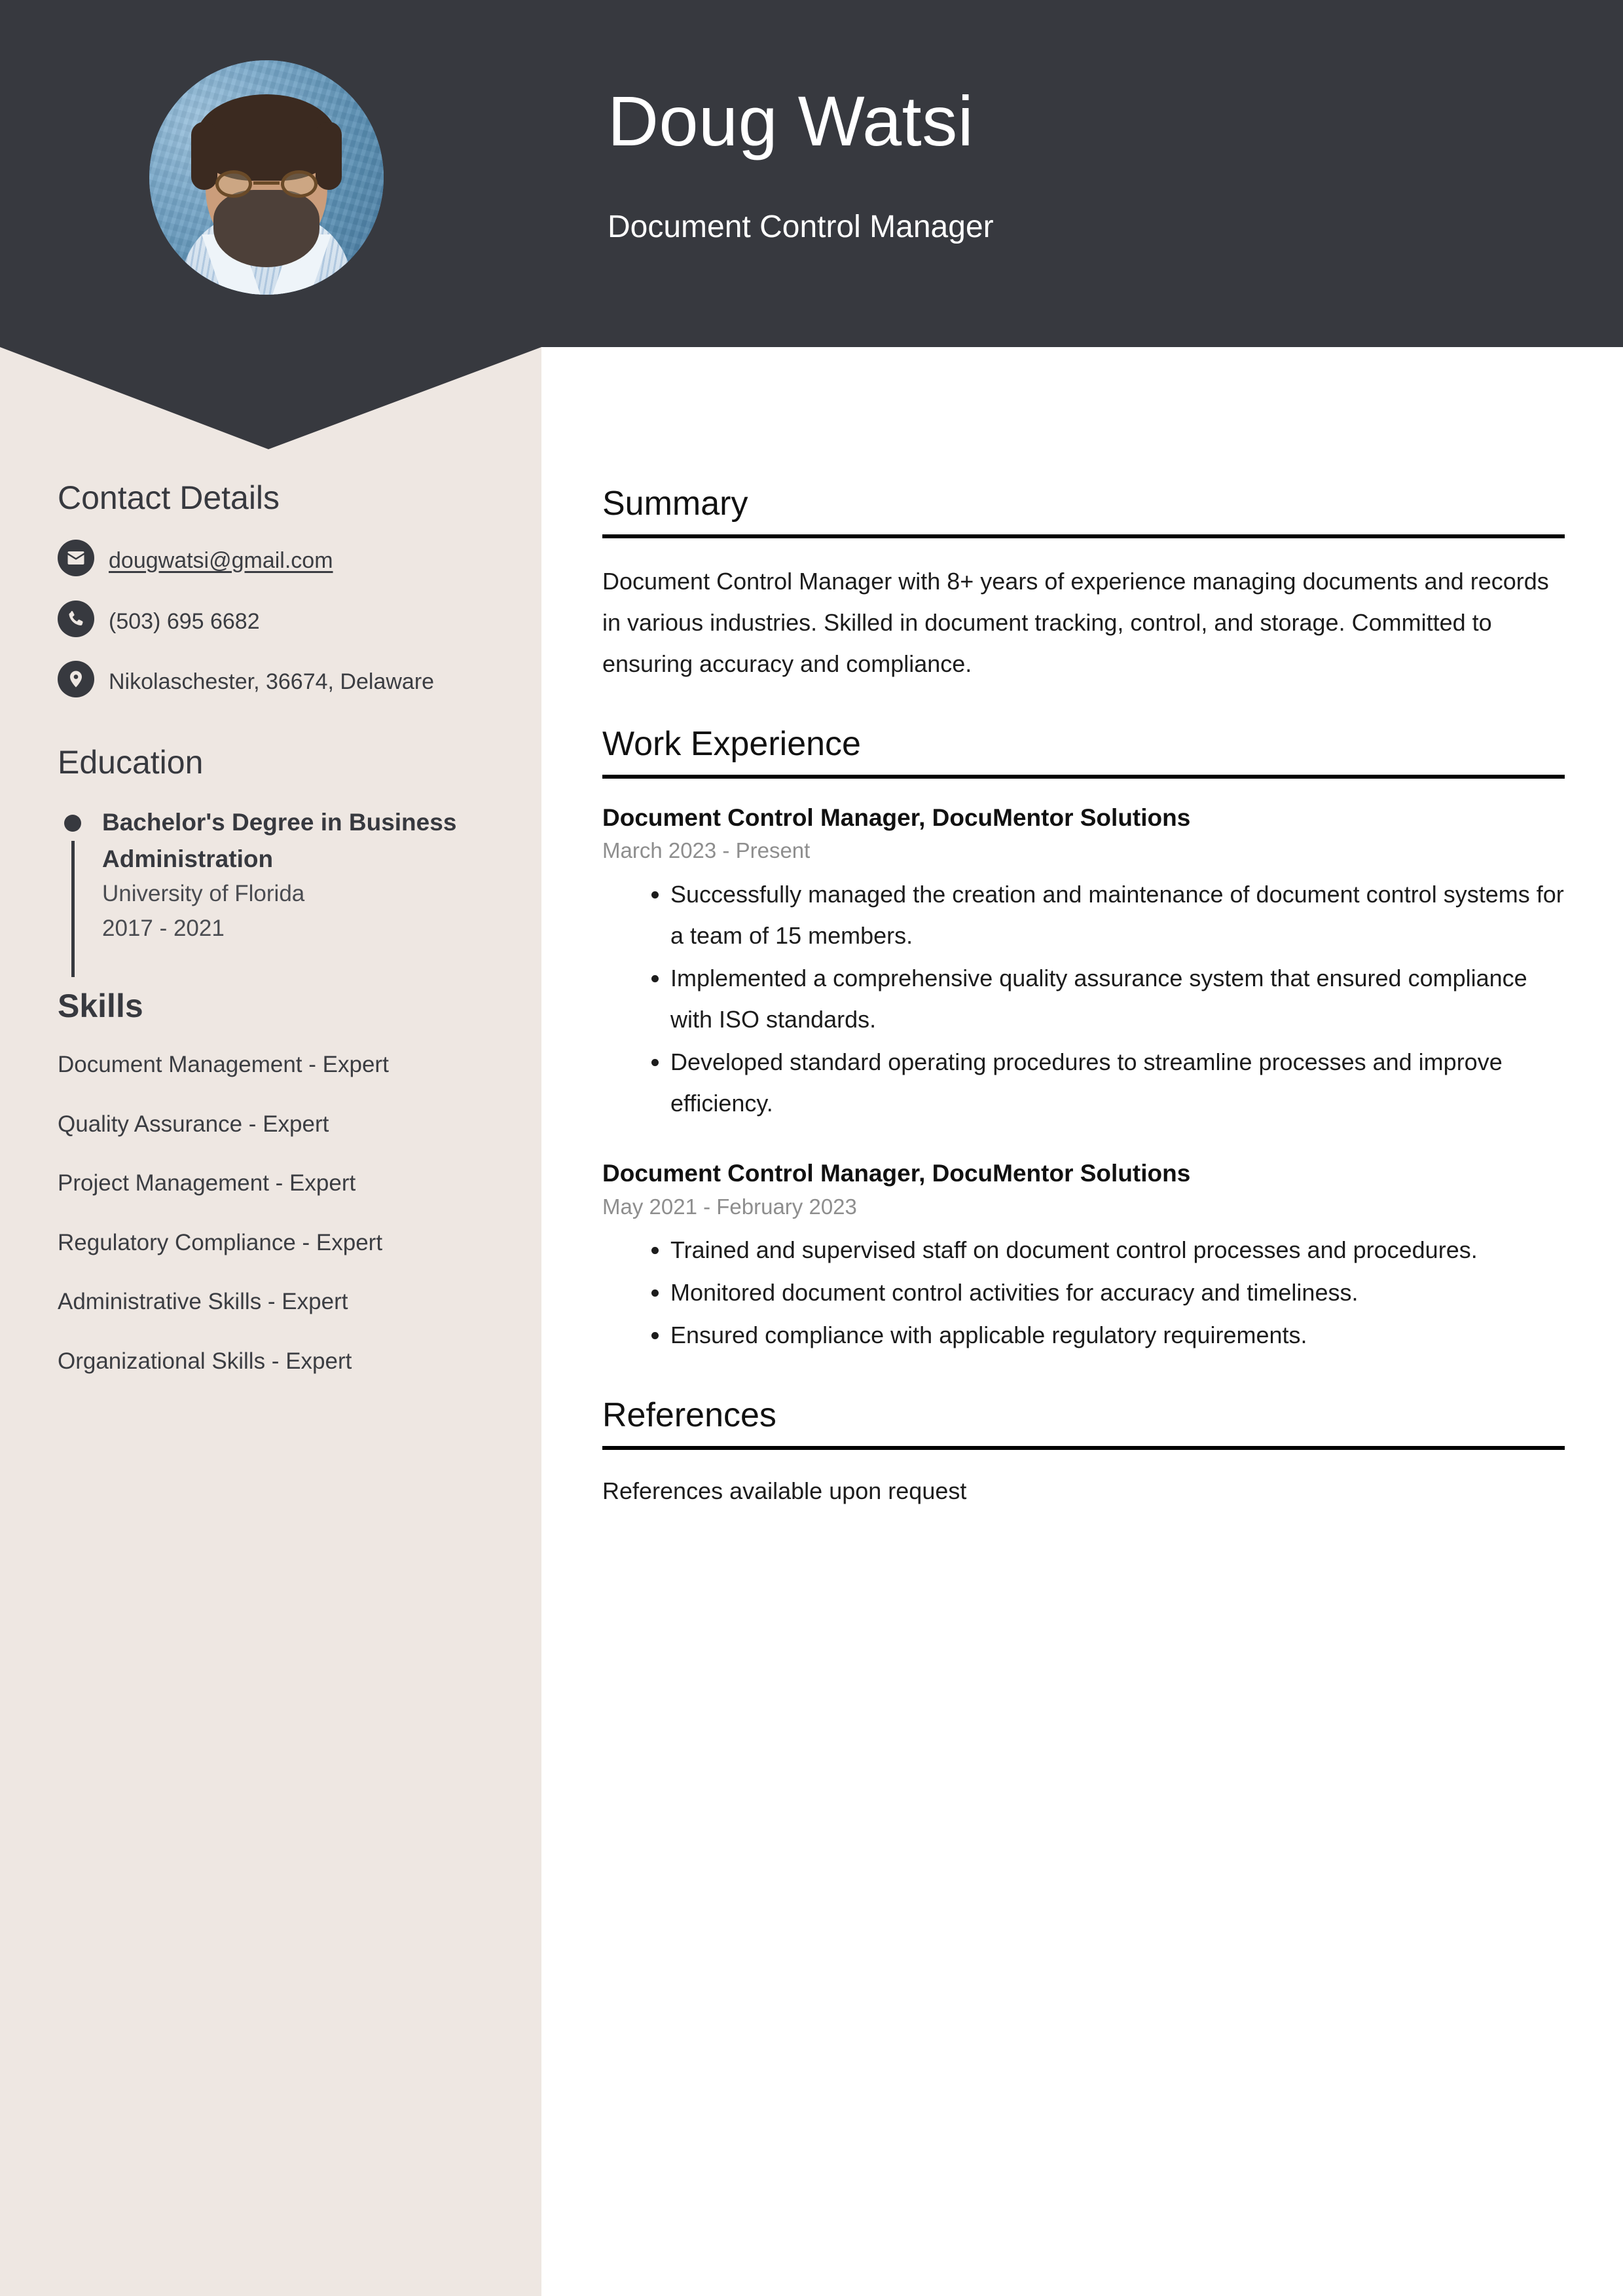 The width and height of the screenshot is (1623, 2296). Describe the element at coordinates (1083, 536) in the screenshot. I see `summary-heading-rule` at that location.